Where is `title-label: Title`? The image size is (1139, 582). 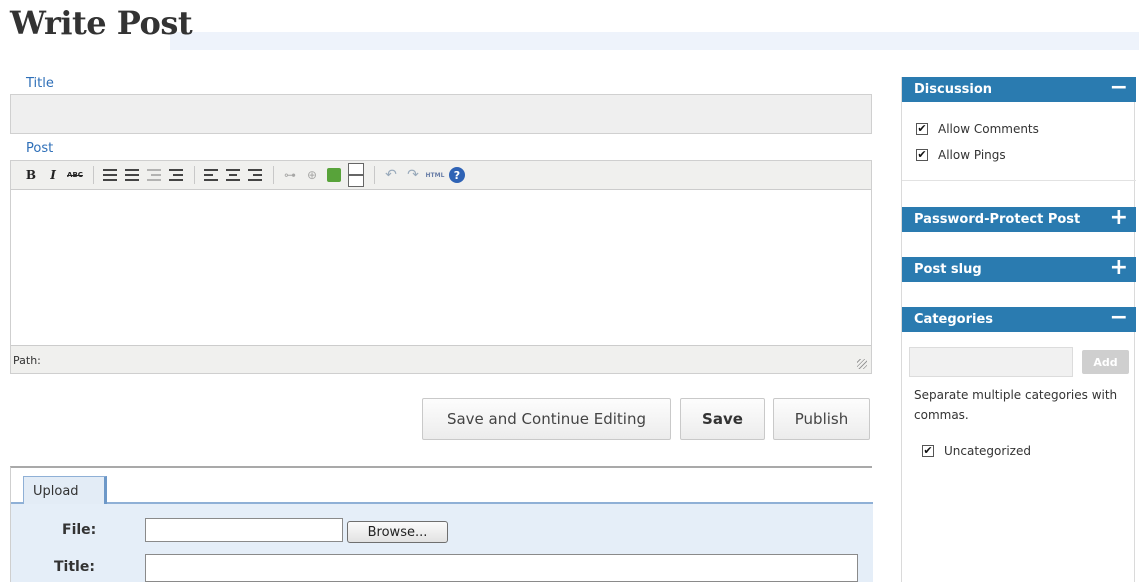 title-label: Title is located at coordinates (40, 83).